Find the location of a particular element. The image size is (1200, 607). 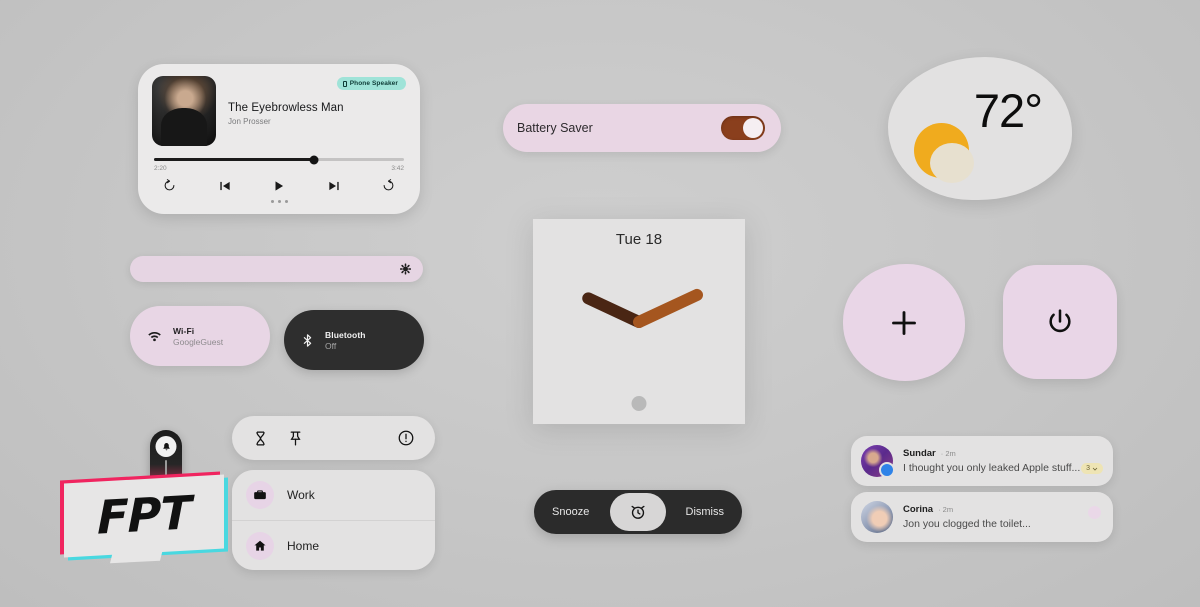

progress-area: 2:20 3:42 is located at coordinates (279, 163).